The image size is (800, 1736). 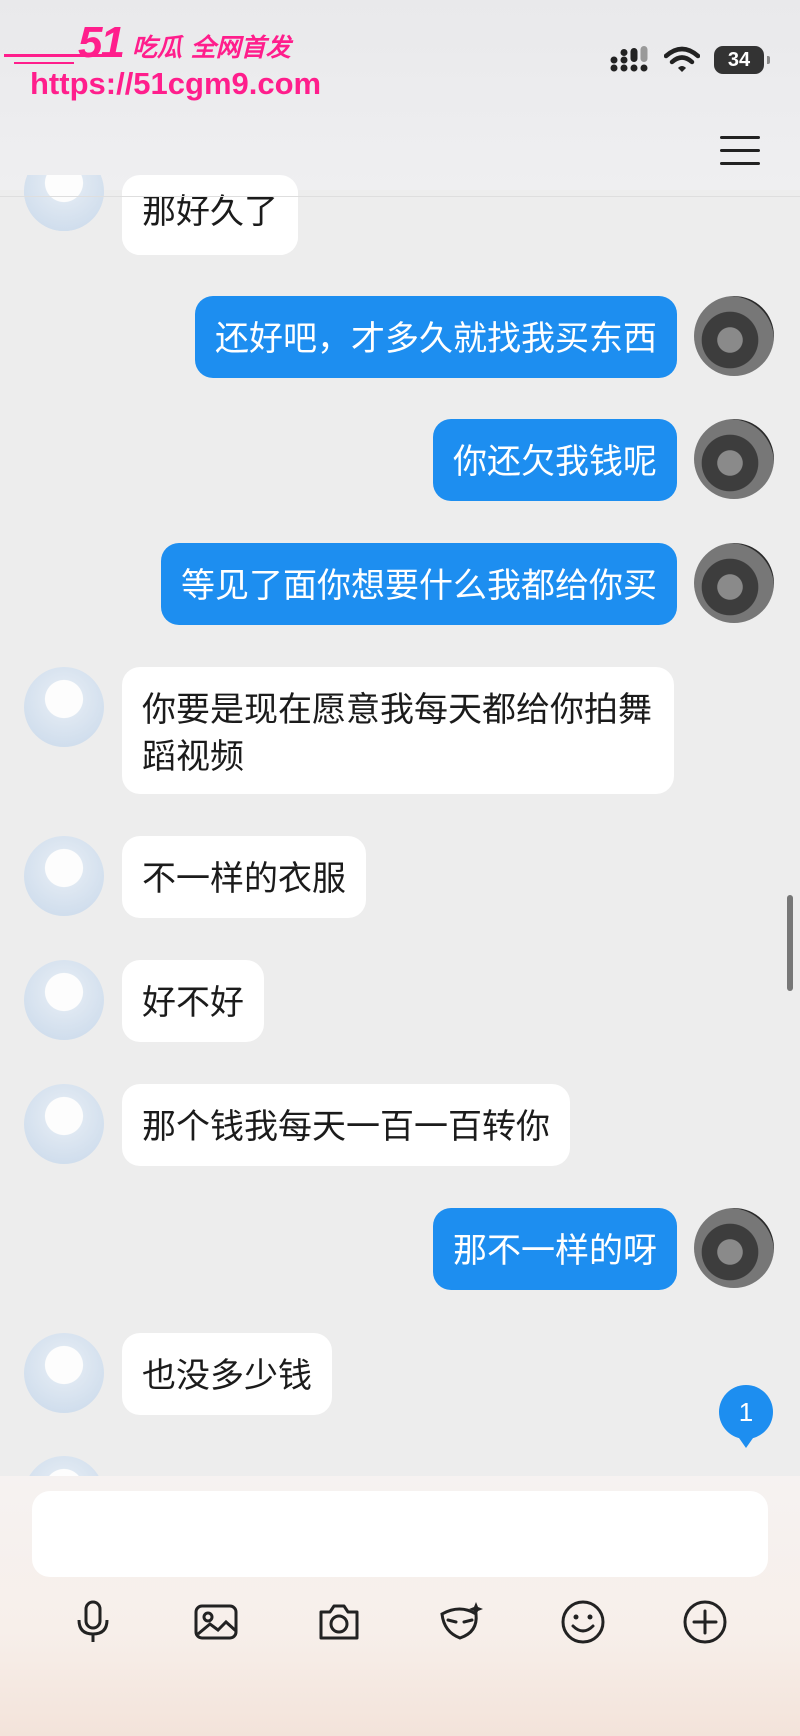 I want to click on camera-button, so click(x=339, y=1622).